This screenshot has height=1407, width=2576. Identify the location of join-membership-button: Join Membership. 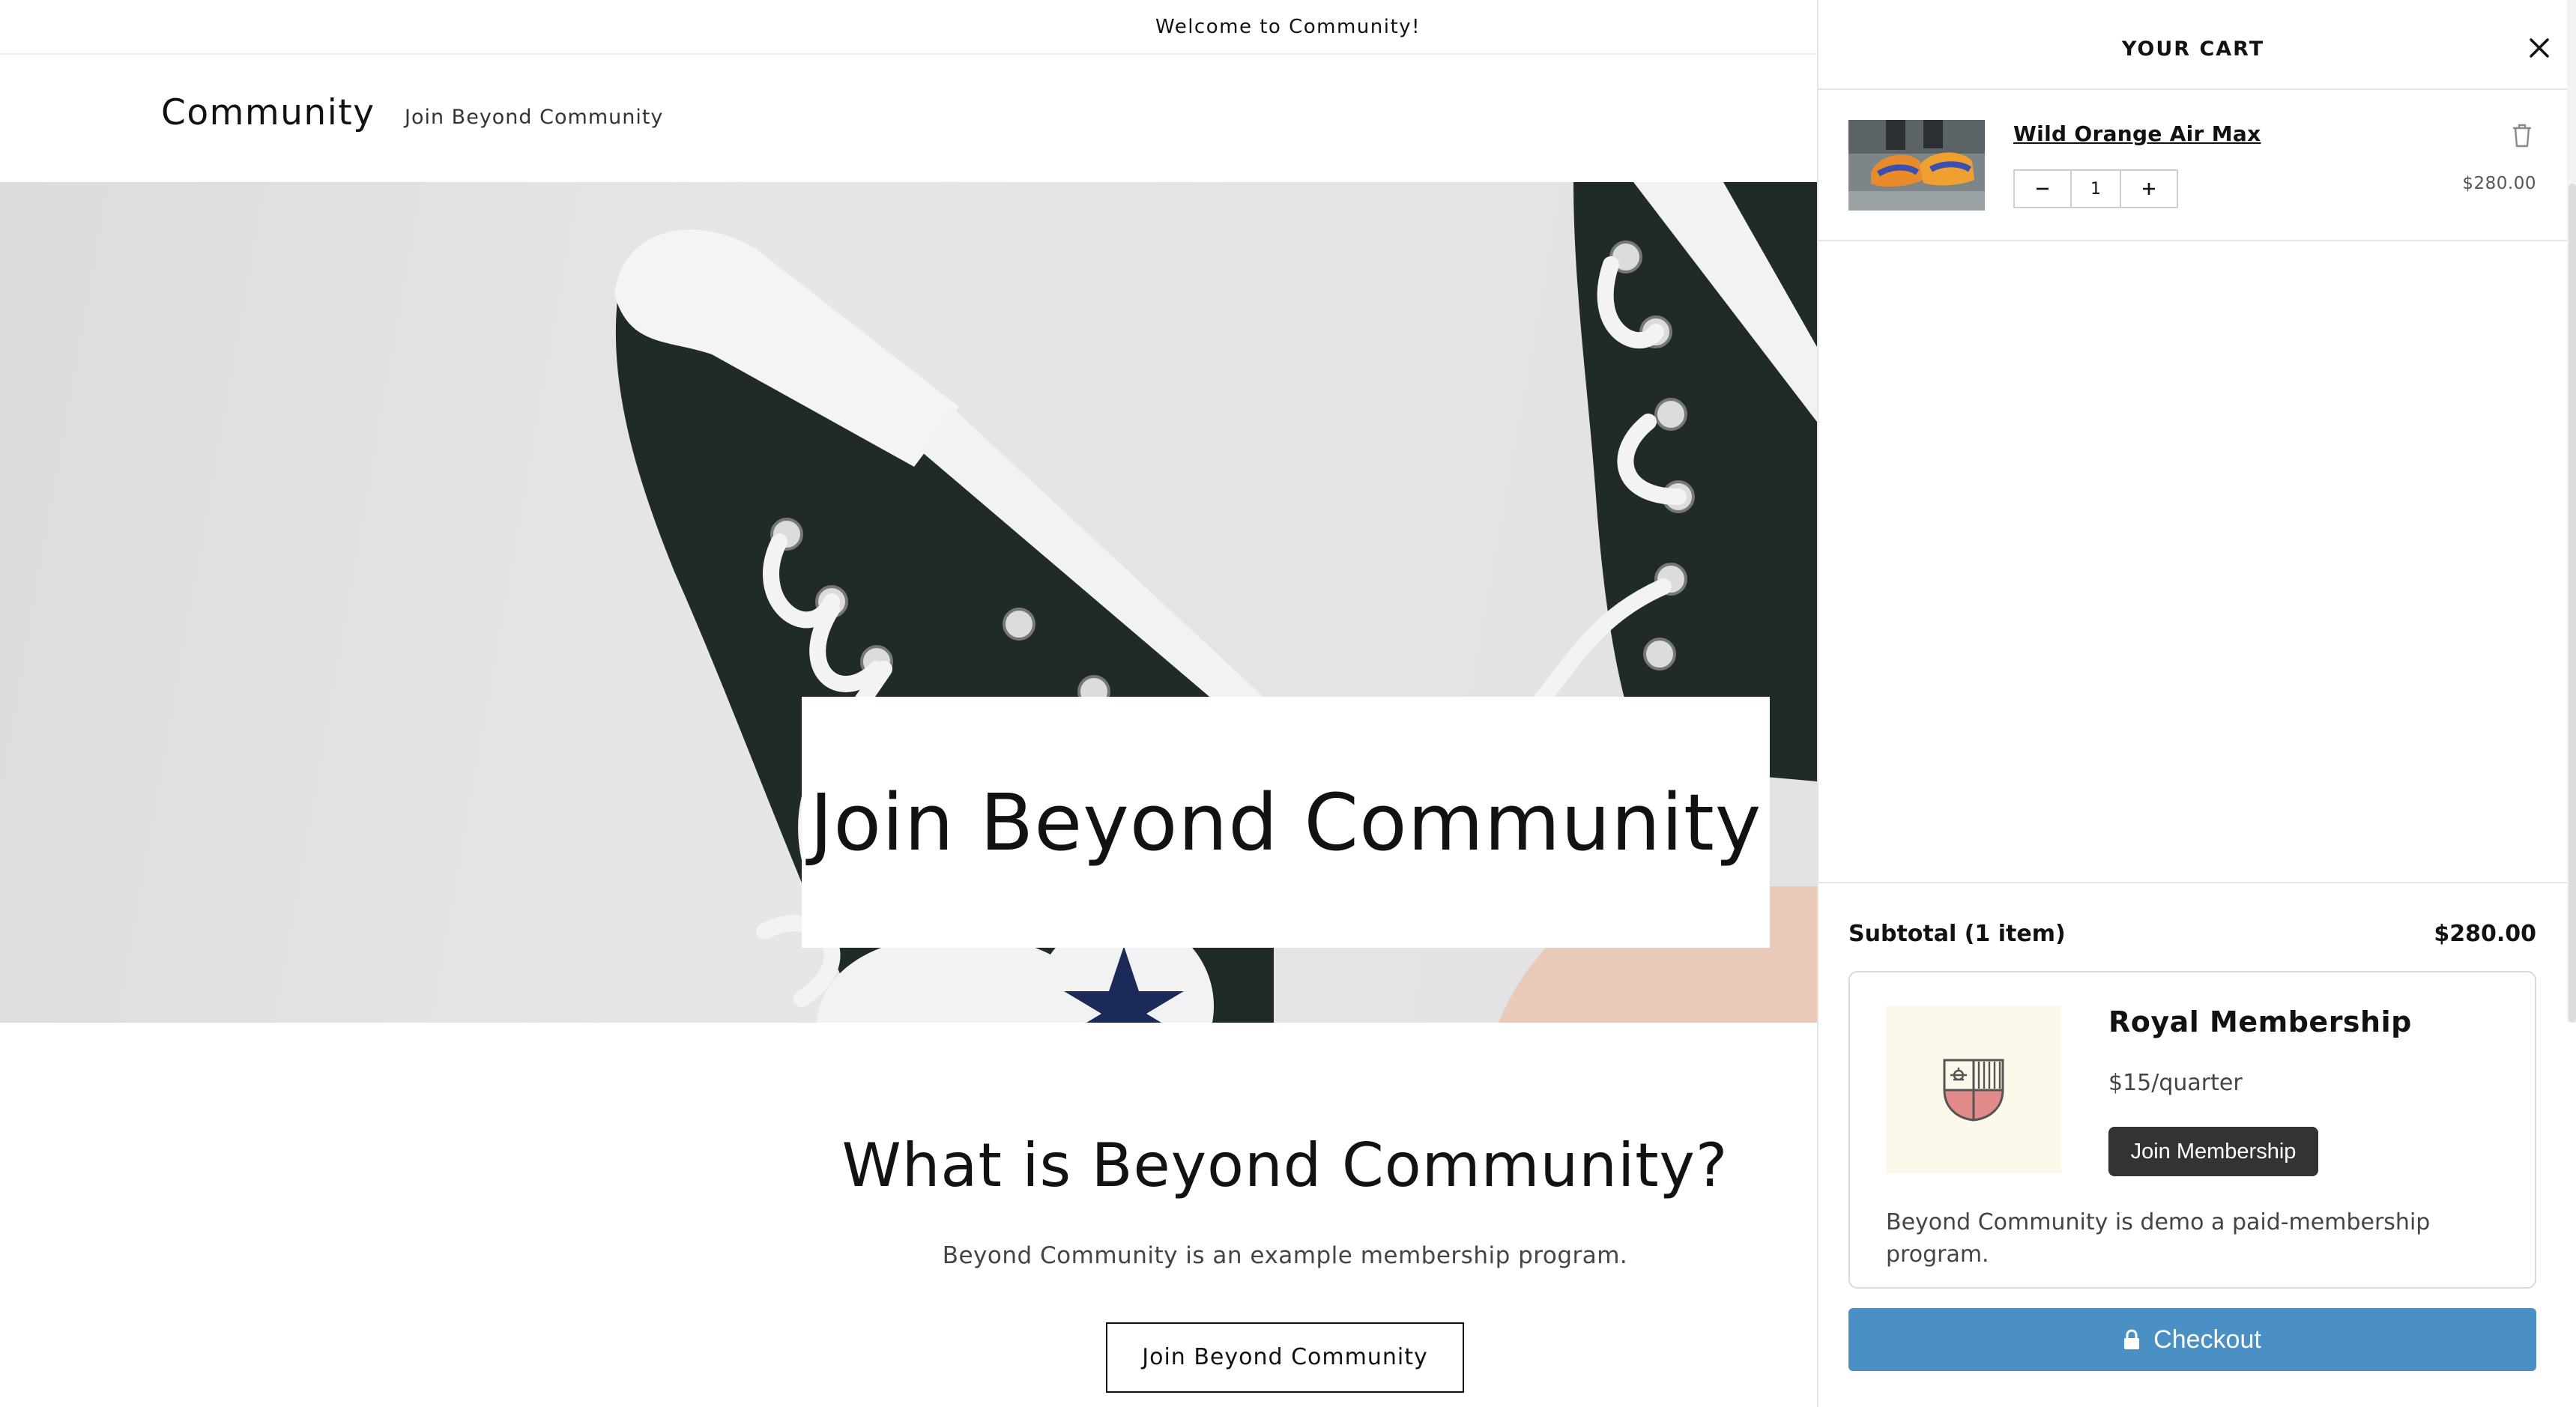
(2213, 1152).